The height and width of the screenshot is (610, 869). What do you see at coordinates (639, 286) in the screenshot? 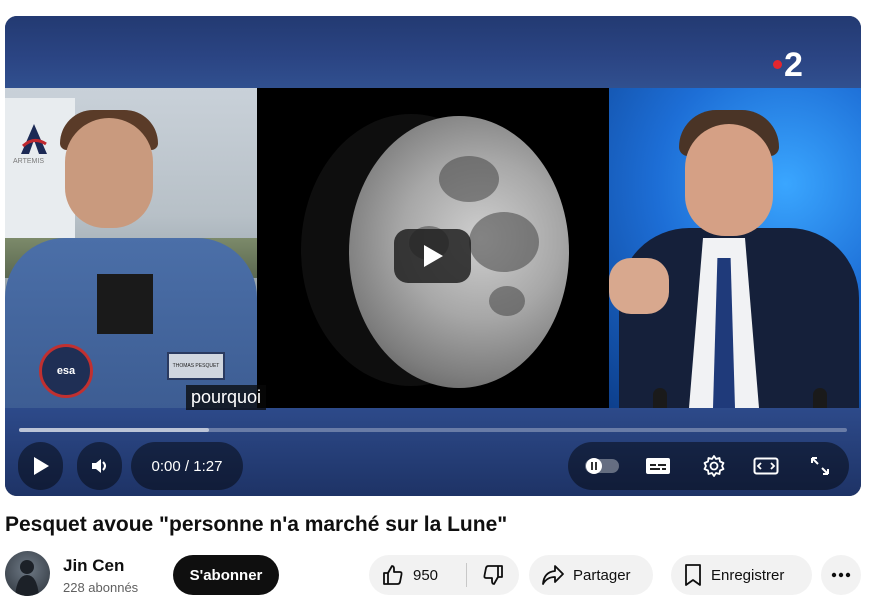
I see `presenter-hand` at bounding box center [639, 286].